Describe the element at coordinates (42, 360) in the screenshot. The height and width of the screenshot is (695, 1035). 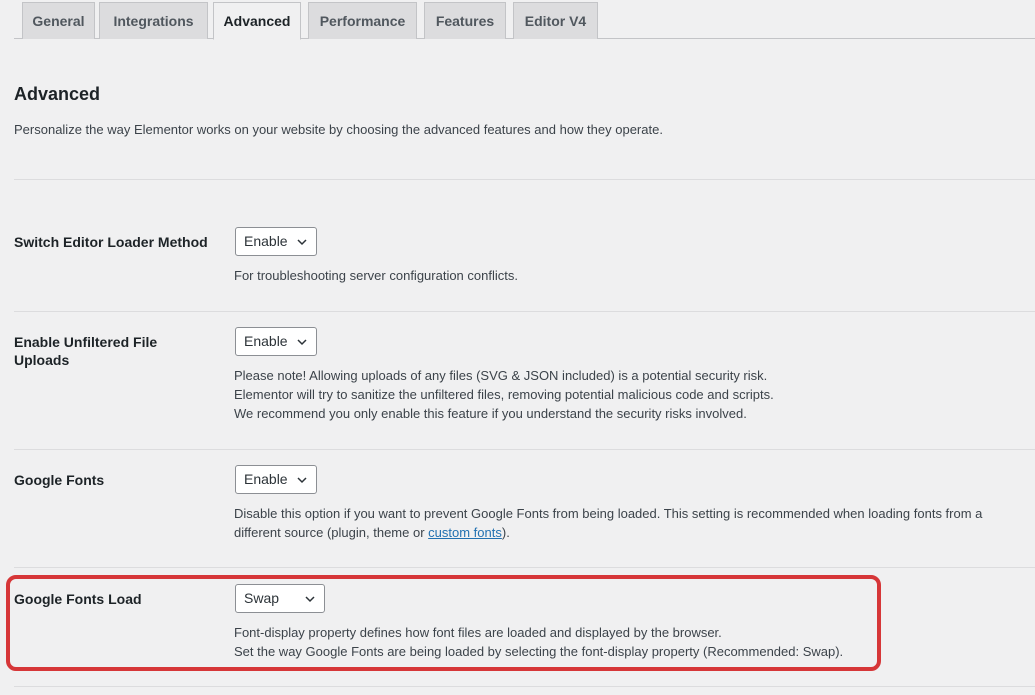
I see `unfiltered-uploads-label-line2: Uploads` at that location.